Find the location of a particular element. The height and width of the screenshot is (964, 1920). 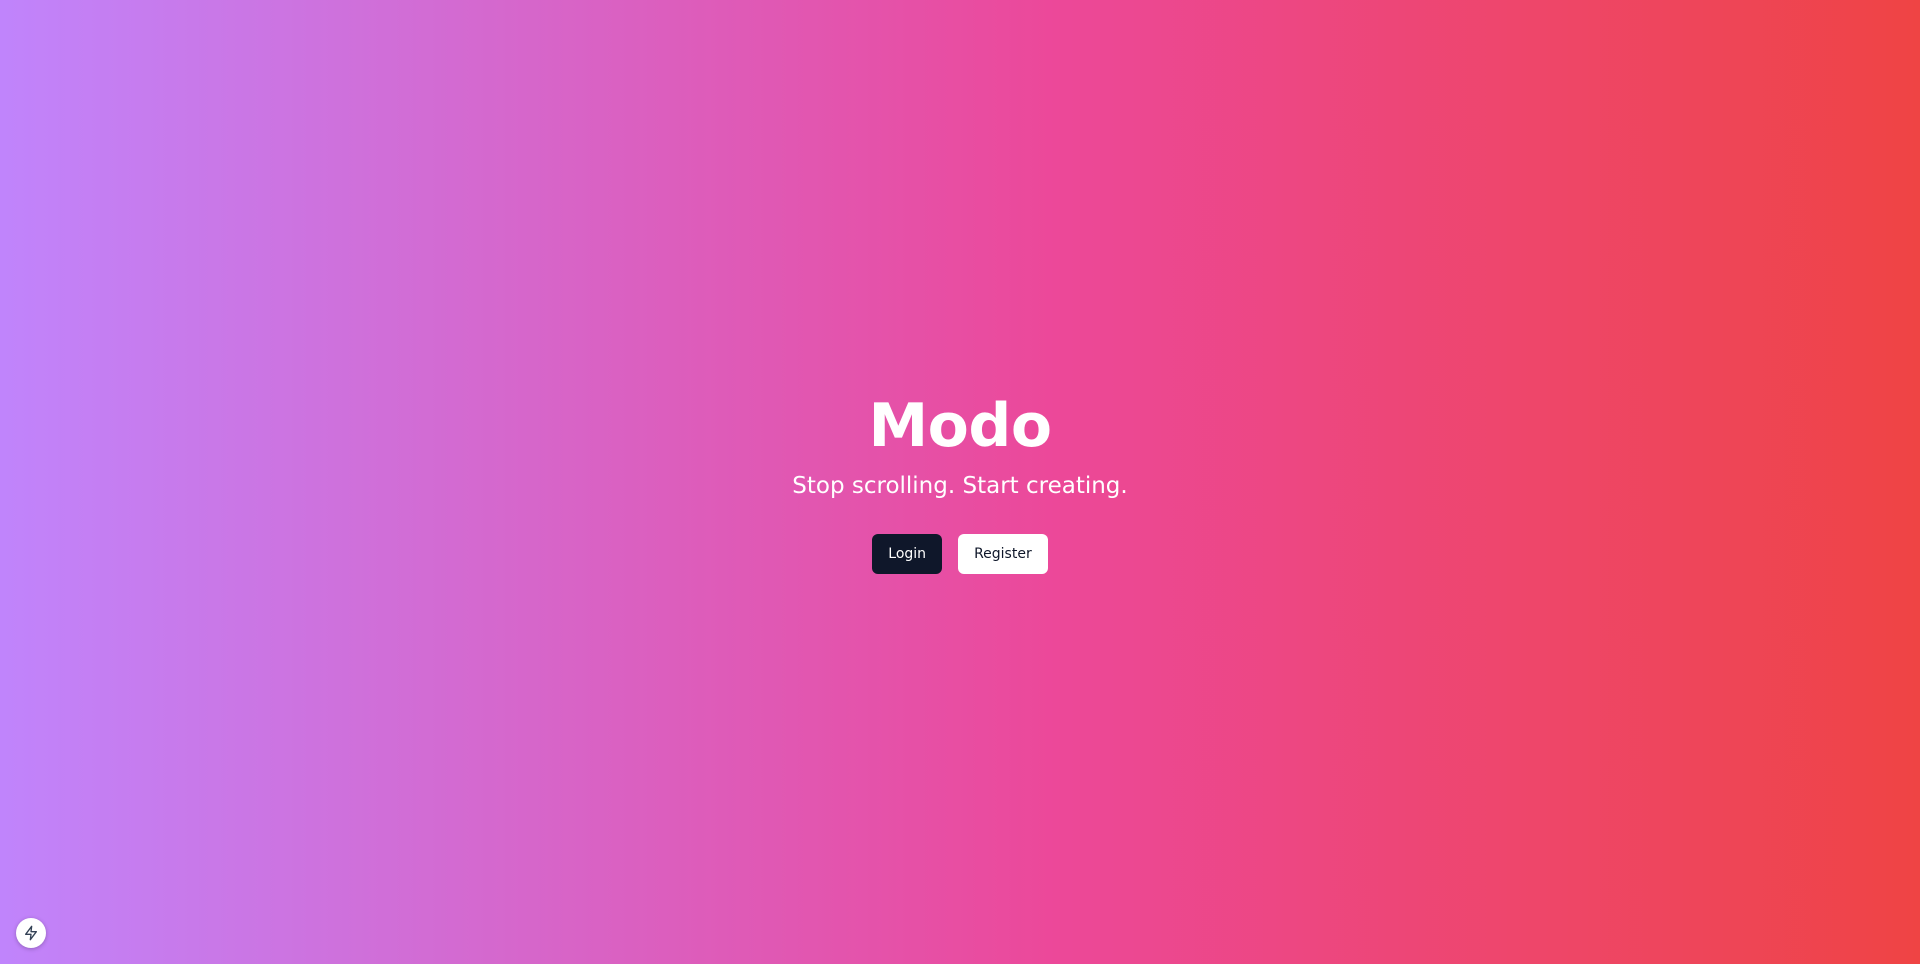

dev-tools-button is located at coordinates (31, 933).